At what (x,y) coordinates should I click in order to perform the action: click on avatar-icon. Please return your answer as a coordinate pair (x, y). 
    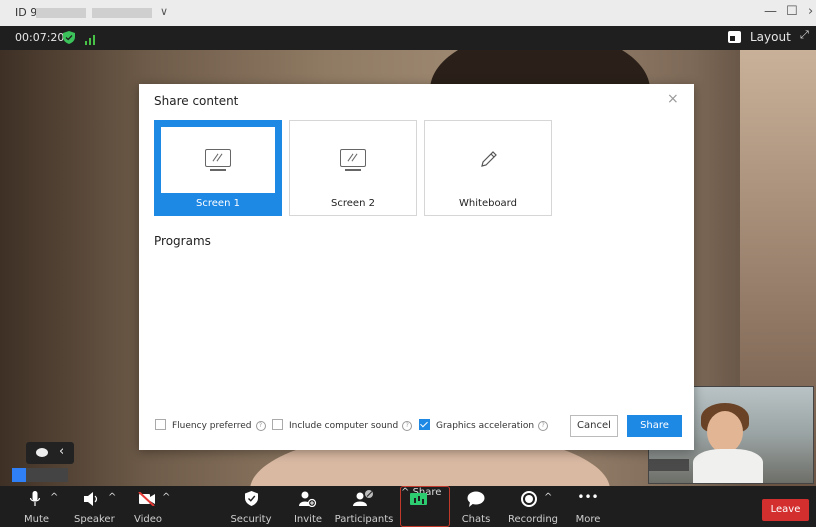
    Looking at the image, I should click on (19, 475).